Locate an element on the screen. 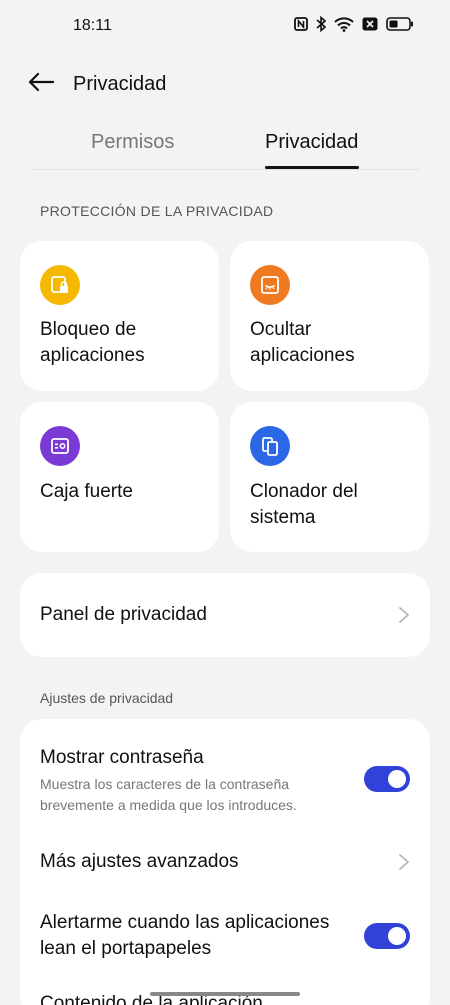 The image size is (450, 1005). nfc-icon is located at coordinates (301, 24).